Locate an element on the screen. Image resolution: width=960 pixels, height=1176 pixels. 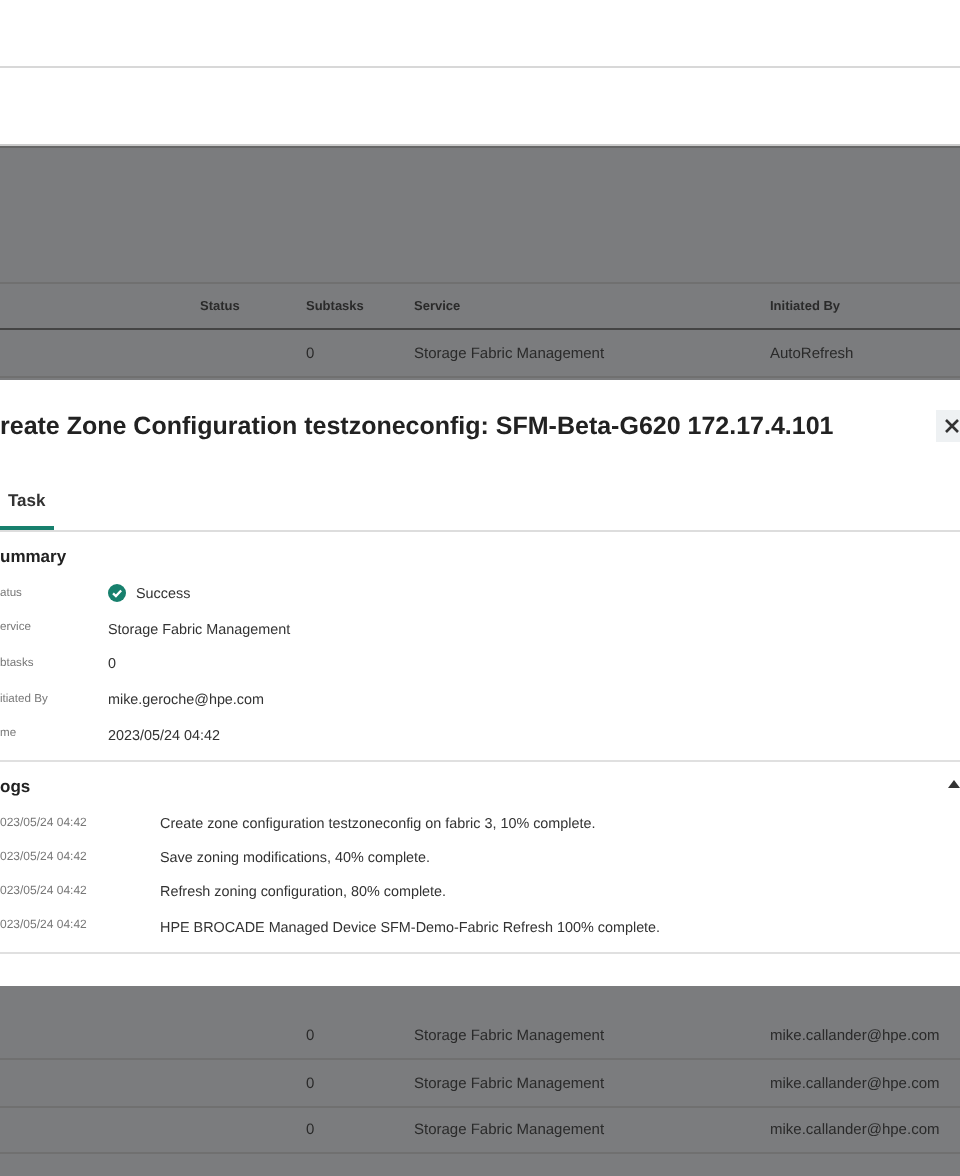
section-heading: ogs is located at coordinates (15, 786).